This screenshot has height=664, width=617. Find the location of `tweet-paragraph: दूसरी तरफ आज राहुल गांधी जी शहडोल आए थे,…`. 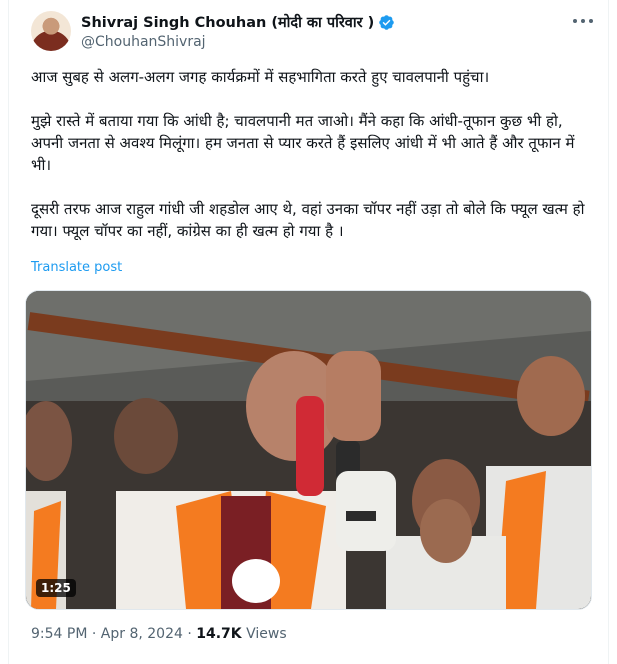

tweet-paragraph: दूसरी तरफ आज राहुल गांधी जी शहडोल आए थे,… is located at coordinates (308, 220).